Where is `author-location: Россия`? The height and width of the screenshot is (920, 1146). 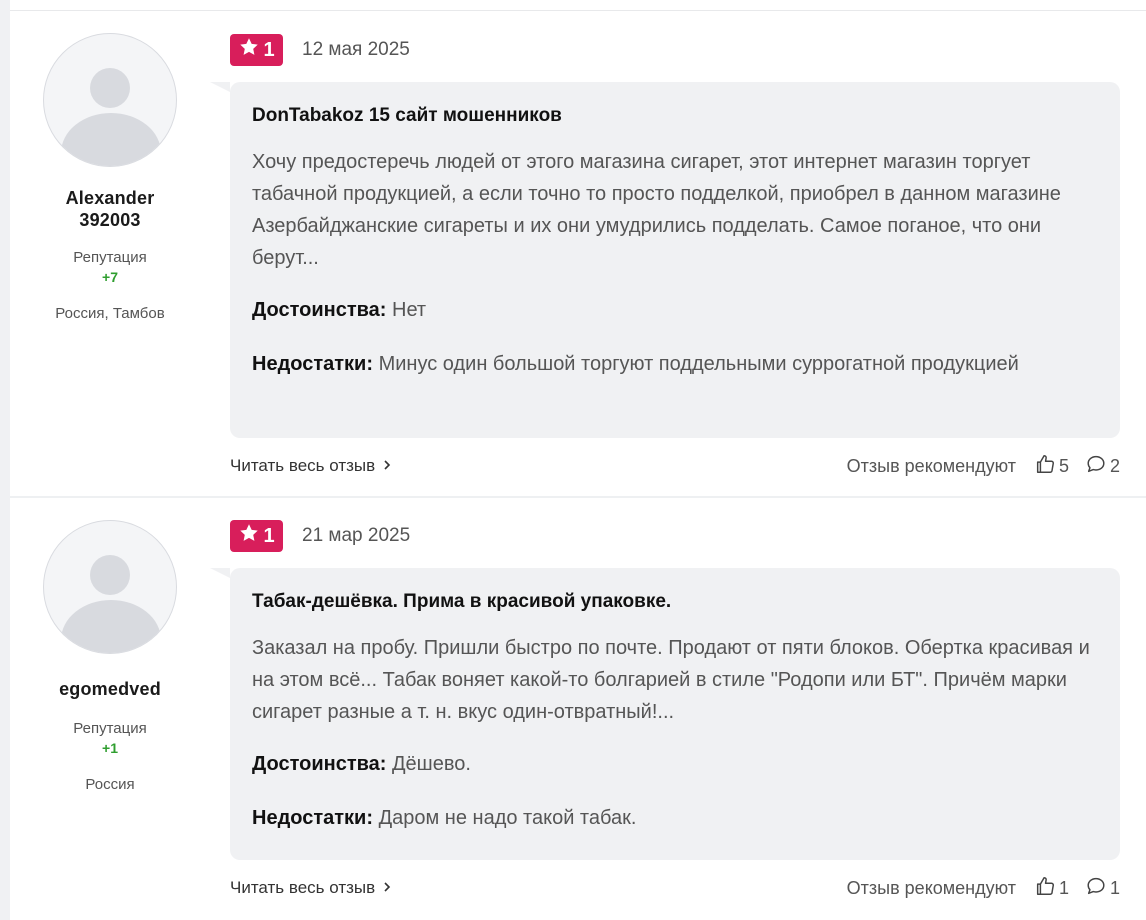
author-location: Россия is located at coordinates (110, 784).